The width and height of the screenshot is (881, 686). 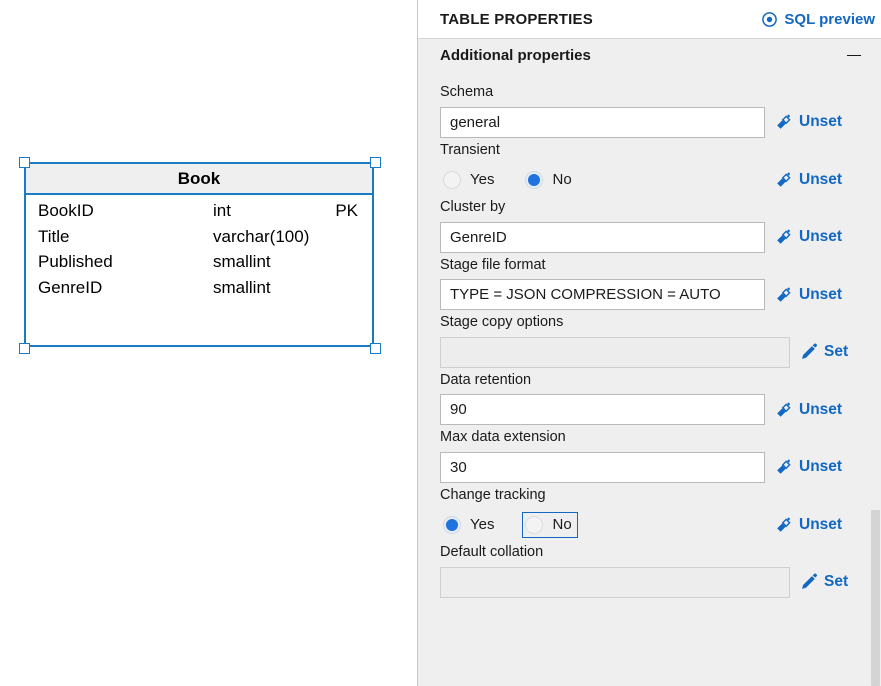 What do you see at coordinates (24, 162) in the screenshot?
I see `resize-handle-top-left` at bounding box center [24, 162].